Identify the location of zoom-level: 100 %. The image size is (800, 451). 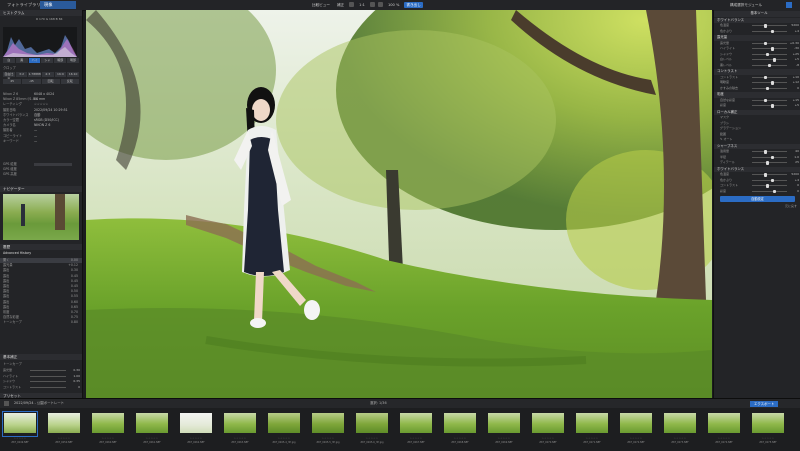
(393, 5).